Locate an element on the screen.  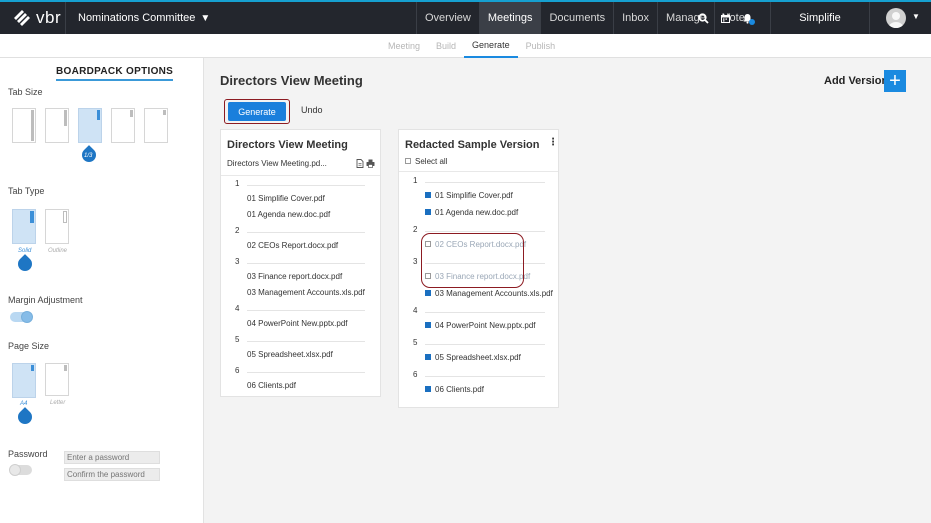
committee-selector: Nominations Committee ▼ is located at coordinates (137, 18).